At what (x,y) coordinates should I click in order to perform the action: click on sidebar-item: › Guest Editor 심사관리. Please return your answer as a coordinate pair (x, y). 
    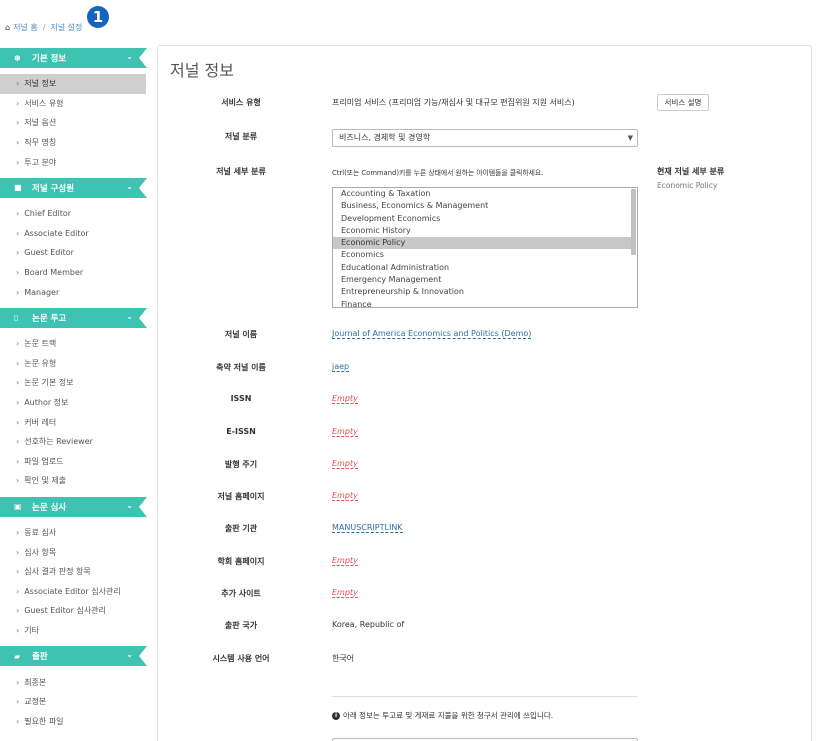
    Looking at the image, I should click on (73, 611).